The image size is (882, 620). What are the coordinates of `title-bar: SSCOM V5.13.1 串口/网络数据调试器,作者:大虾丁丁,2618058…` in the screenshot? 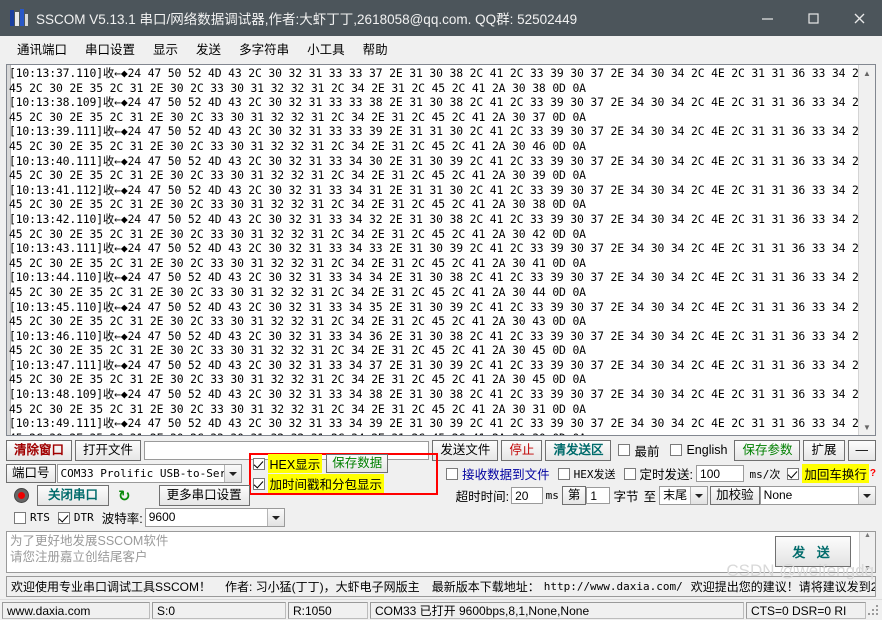 It's located at (441, 18).